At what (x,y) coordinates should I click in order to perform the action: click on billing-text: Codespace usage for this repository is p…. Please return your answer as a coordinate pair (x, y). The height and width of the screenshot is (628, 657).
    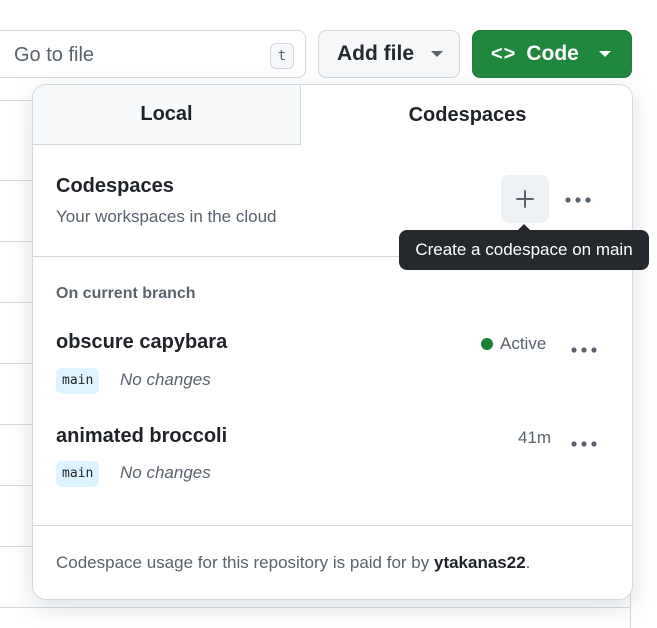
    Looking at the image, I should click on (245, 562).